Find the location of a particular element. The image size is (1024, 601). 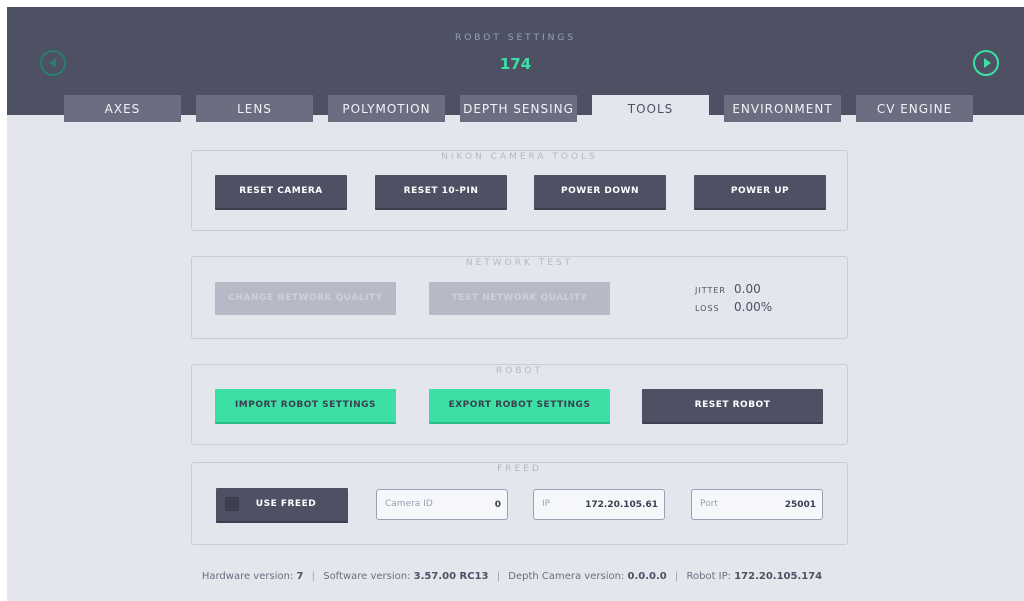

hardware-version-label: Hardware version: is located at coordinates (247, 576).